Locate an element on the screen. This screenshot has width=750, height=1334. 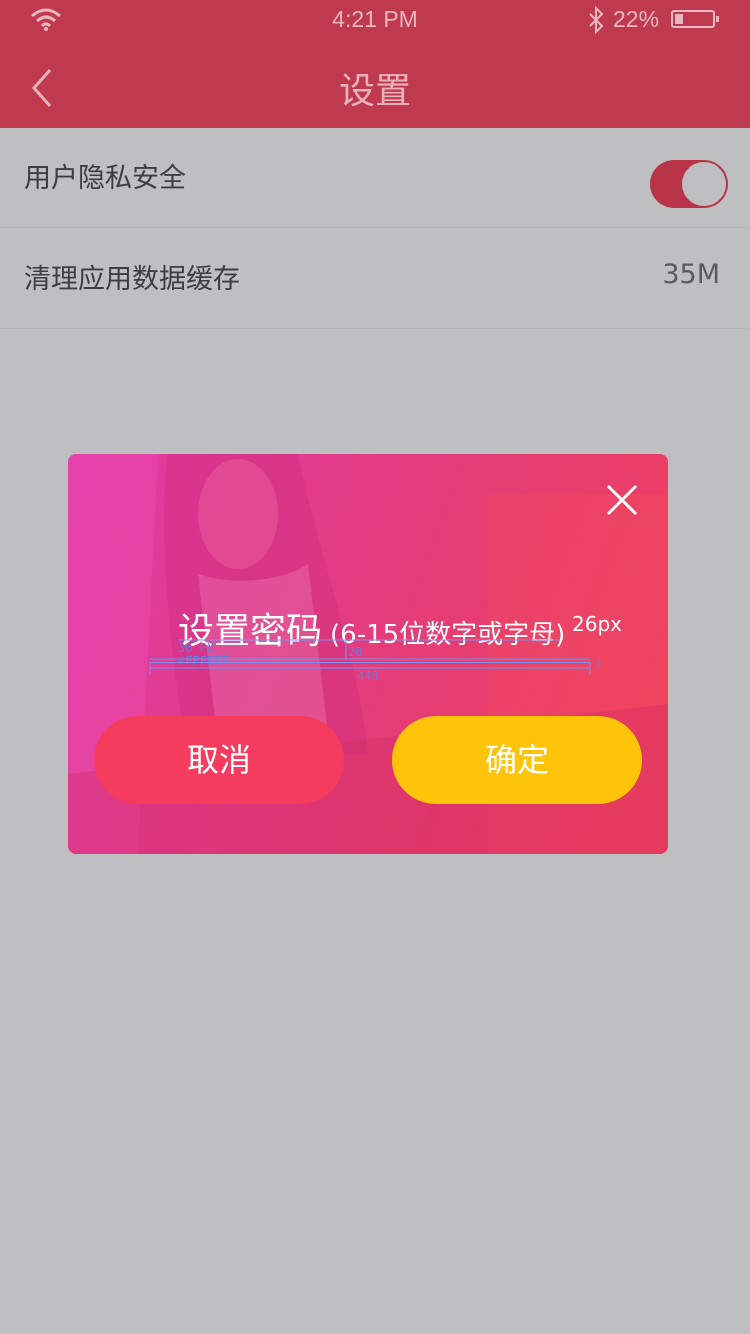
nav-bar: 设置 is located at coordinates (375, 84).